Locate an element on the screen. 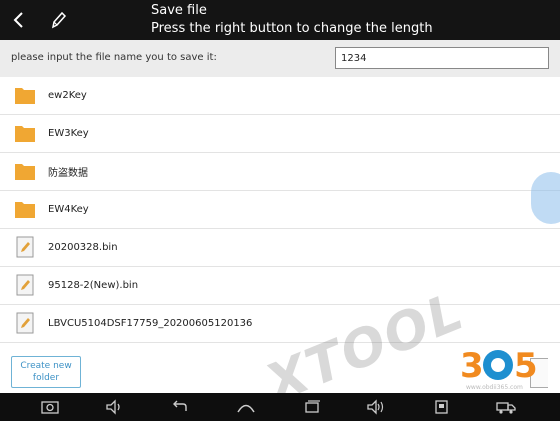  list-item: EW4Key is located at coordinates (280, 210).